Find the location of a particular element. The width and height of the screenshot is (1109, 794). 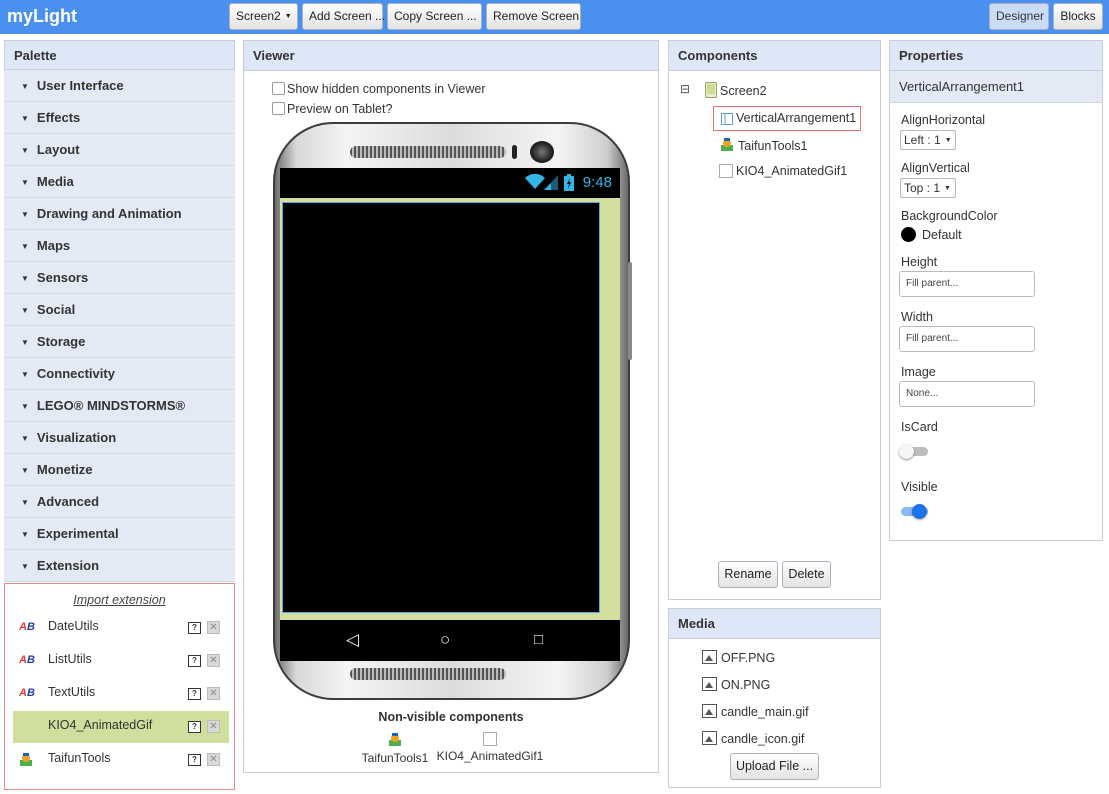

extension-item-listutils: AB ListUtils ? ✕ is located at coordinates (121, 661).